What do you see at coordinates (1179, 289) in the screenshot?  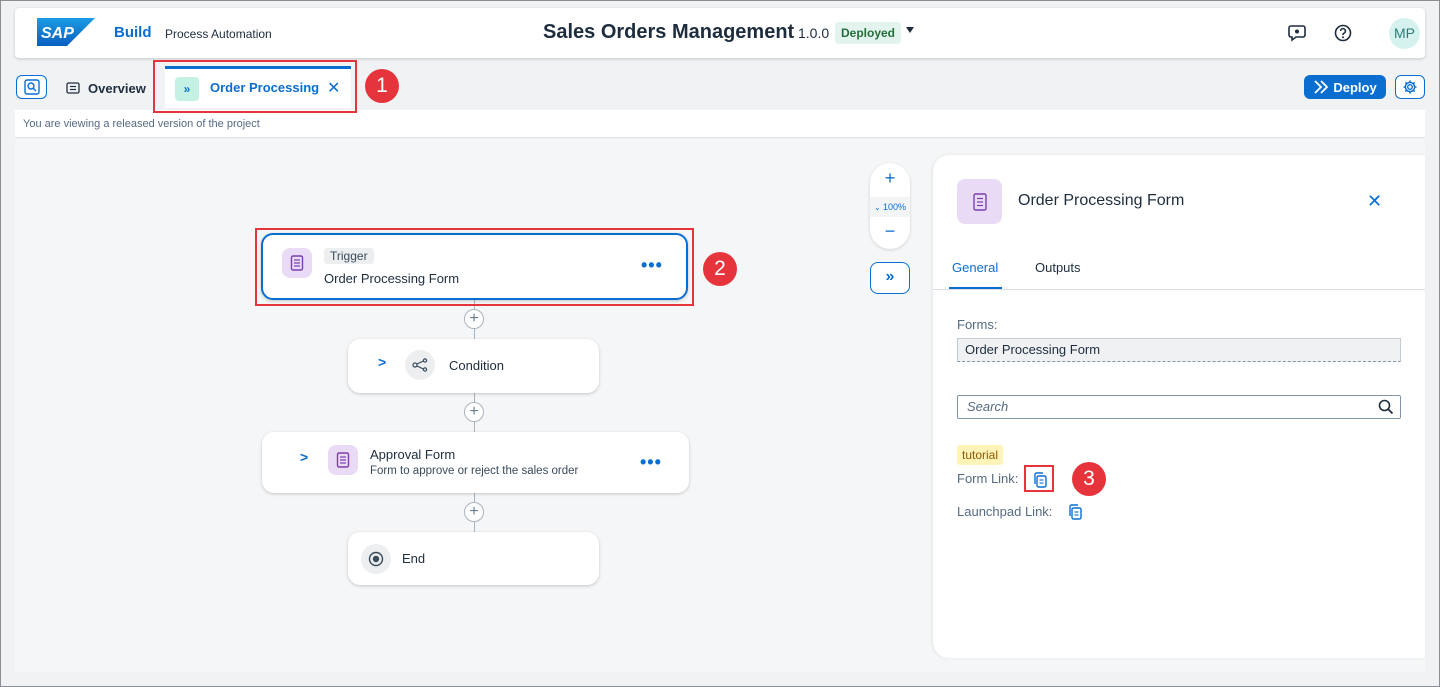 I see `divider` at bounding box center [1179, 289].